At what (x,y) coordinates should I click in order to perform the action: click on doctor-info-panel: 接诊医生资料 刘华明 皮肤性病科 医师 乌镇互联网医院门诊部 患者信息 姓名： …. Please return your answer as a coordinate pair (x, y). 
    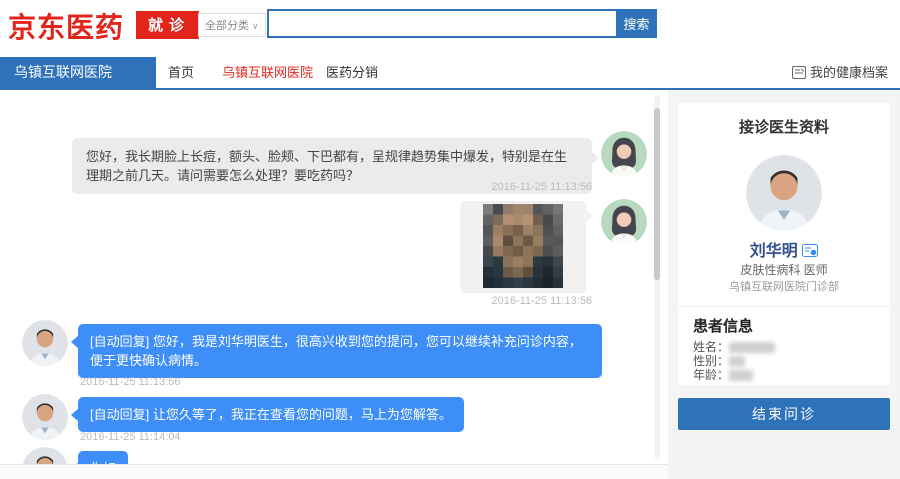
    Looking at the image, I should click on (784, 244).